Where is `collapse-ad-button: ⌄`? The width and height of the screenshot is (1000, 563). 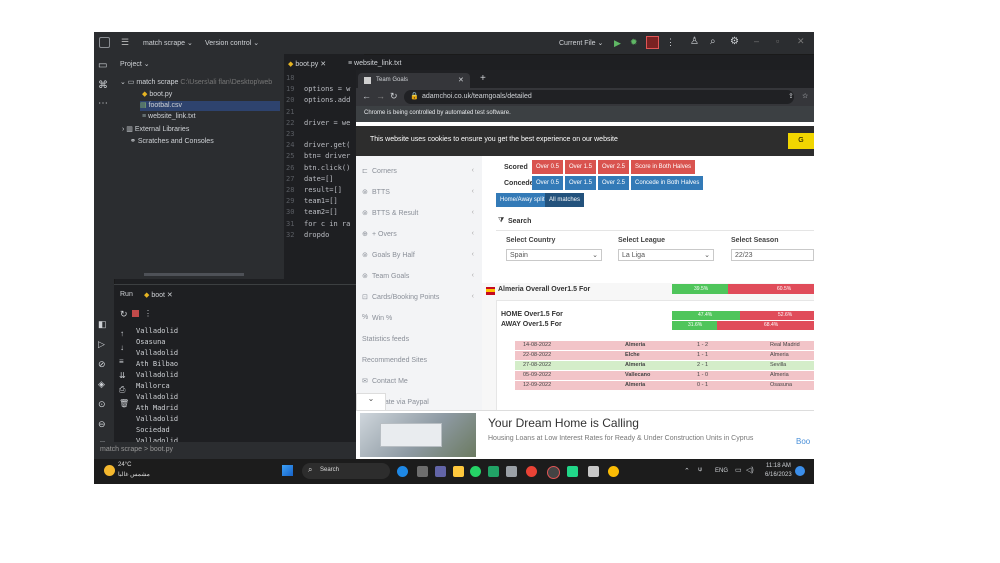
collapse-ad-button: ⌄ is located at coordinates (371, 402).